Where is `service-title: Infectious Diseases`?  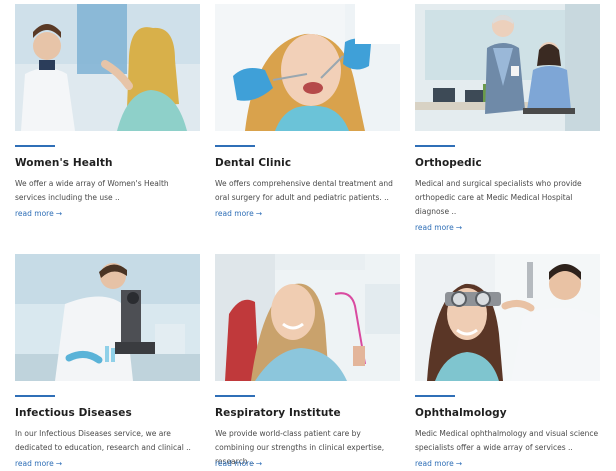
service-title: Infectious Diseases is located at coordinates (73, 413).